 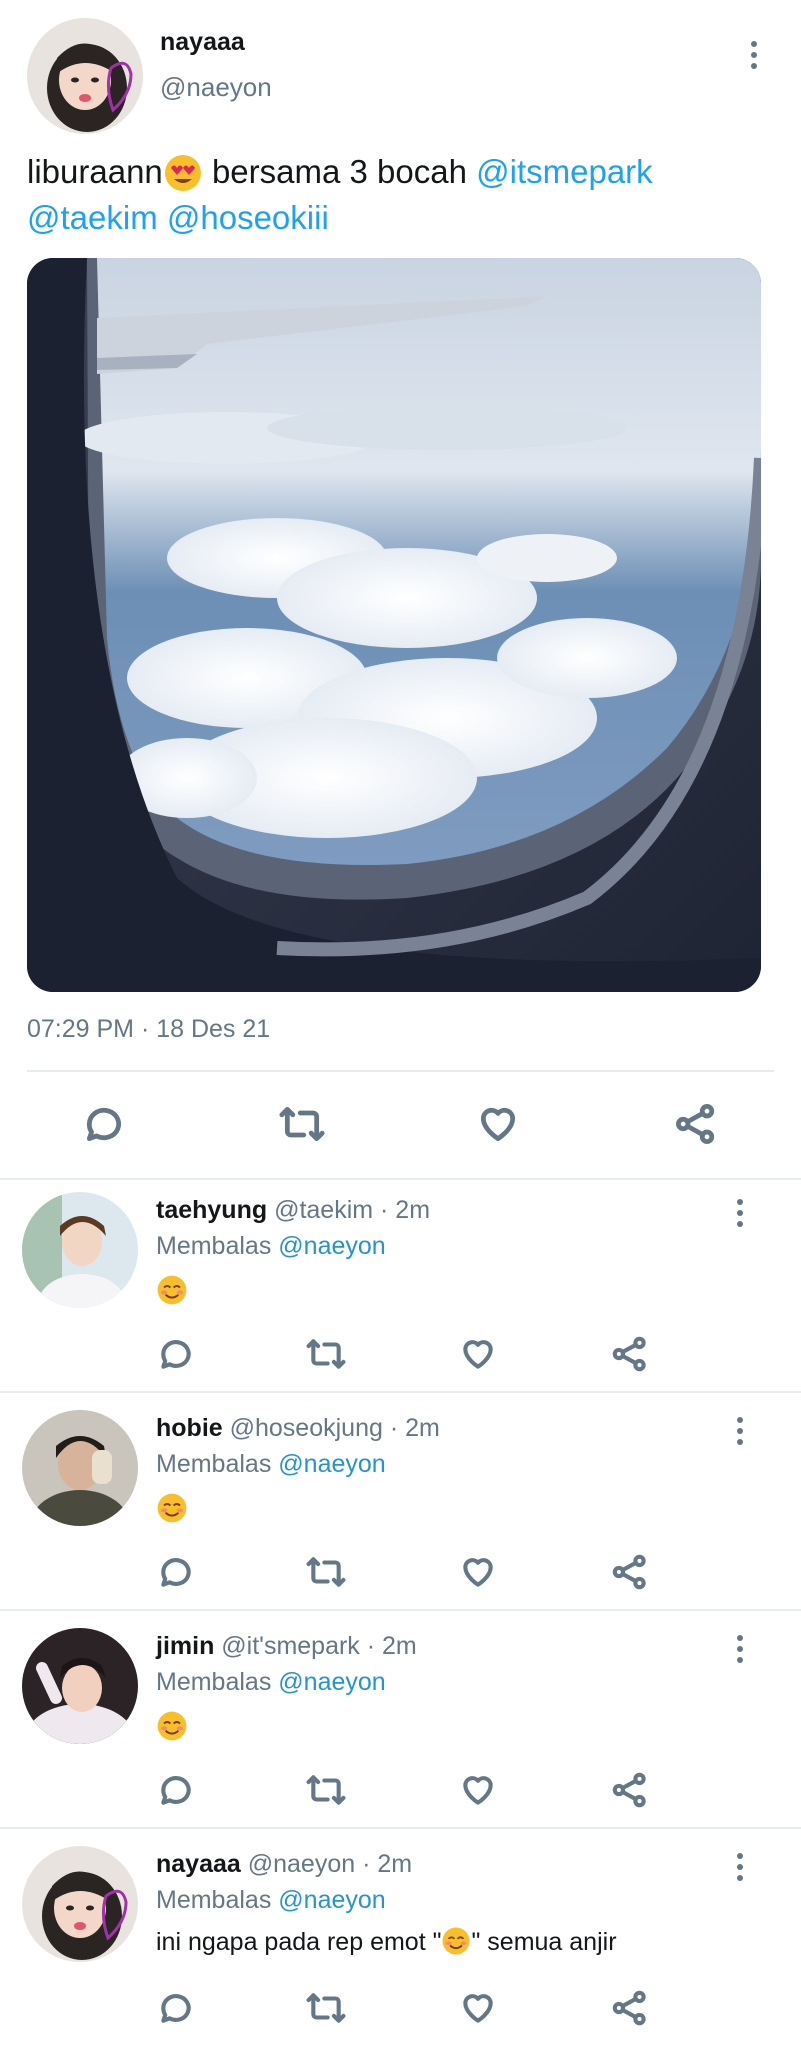 I want to click on reply-header: taehyung @taekim · 2m, so click(x=293, y=1210).